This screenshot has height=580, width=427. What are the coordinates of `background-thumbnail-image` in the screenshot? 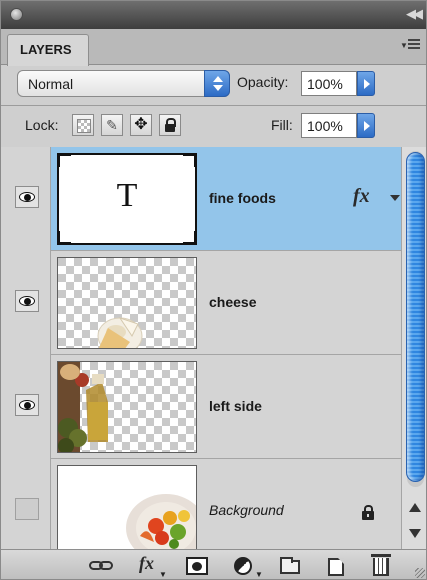 It's located at (161, 521).